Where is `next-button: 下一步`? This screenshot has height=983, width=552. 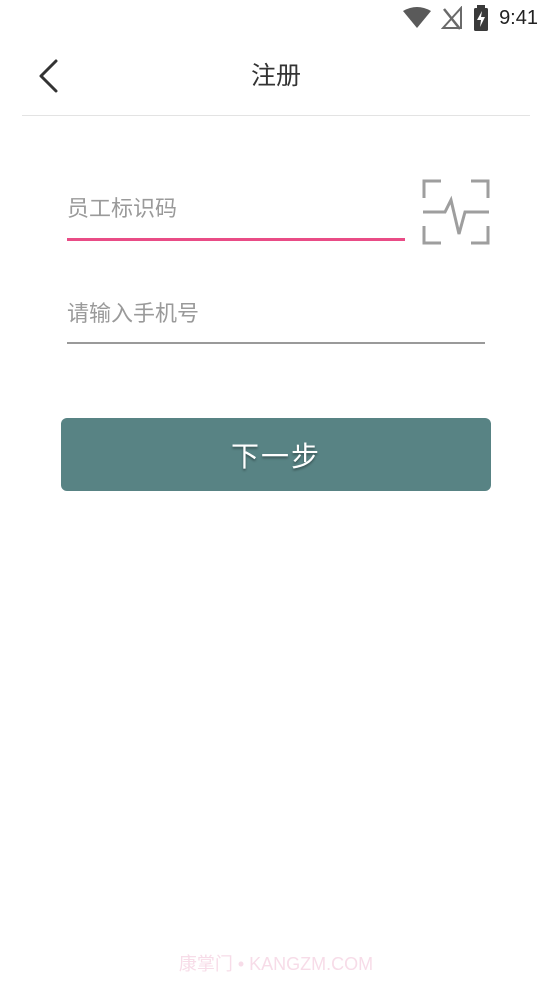
next-button: 下一步 is located at coordinates (276, 454).